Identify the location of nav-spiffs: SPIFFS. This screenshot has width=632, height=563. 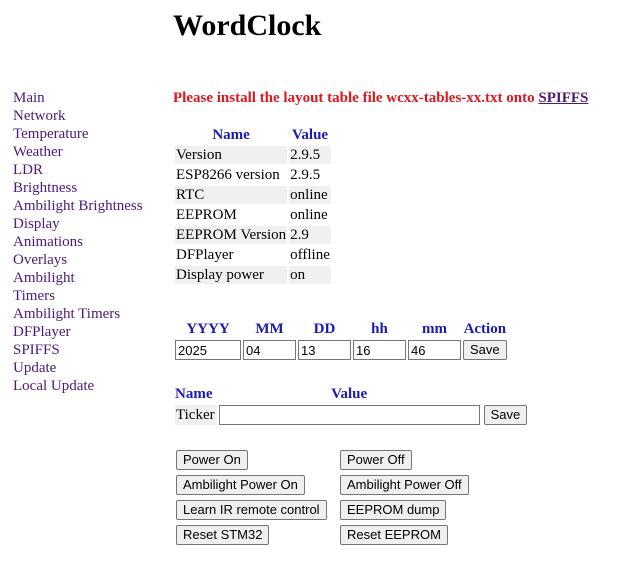
(78, 350).